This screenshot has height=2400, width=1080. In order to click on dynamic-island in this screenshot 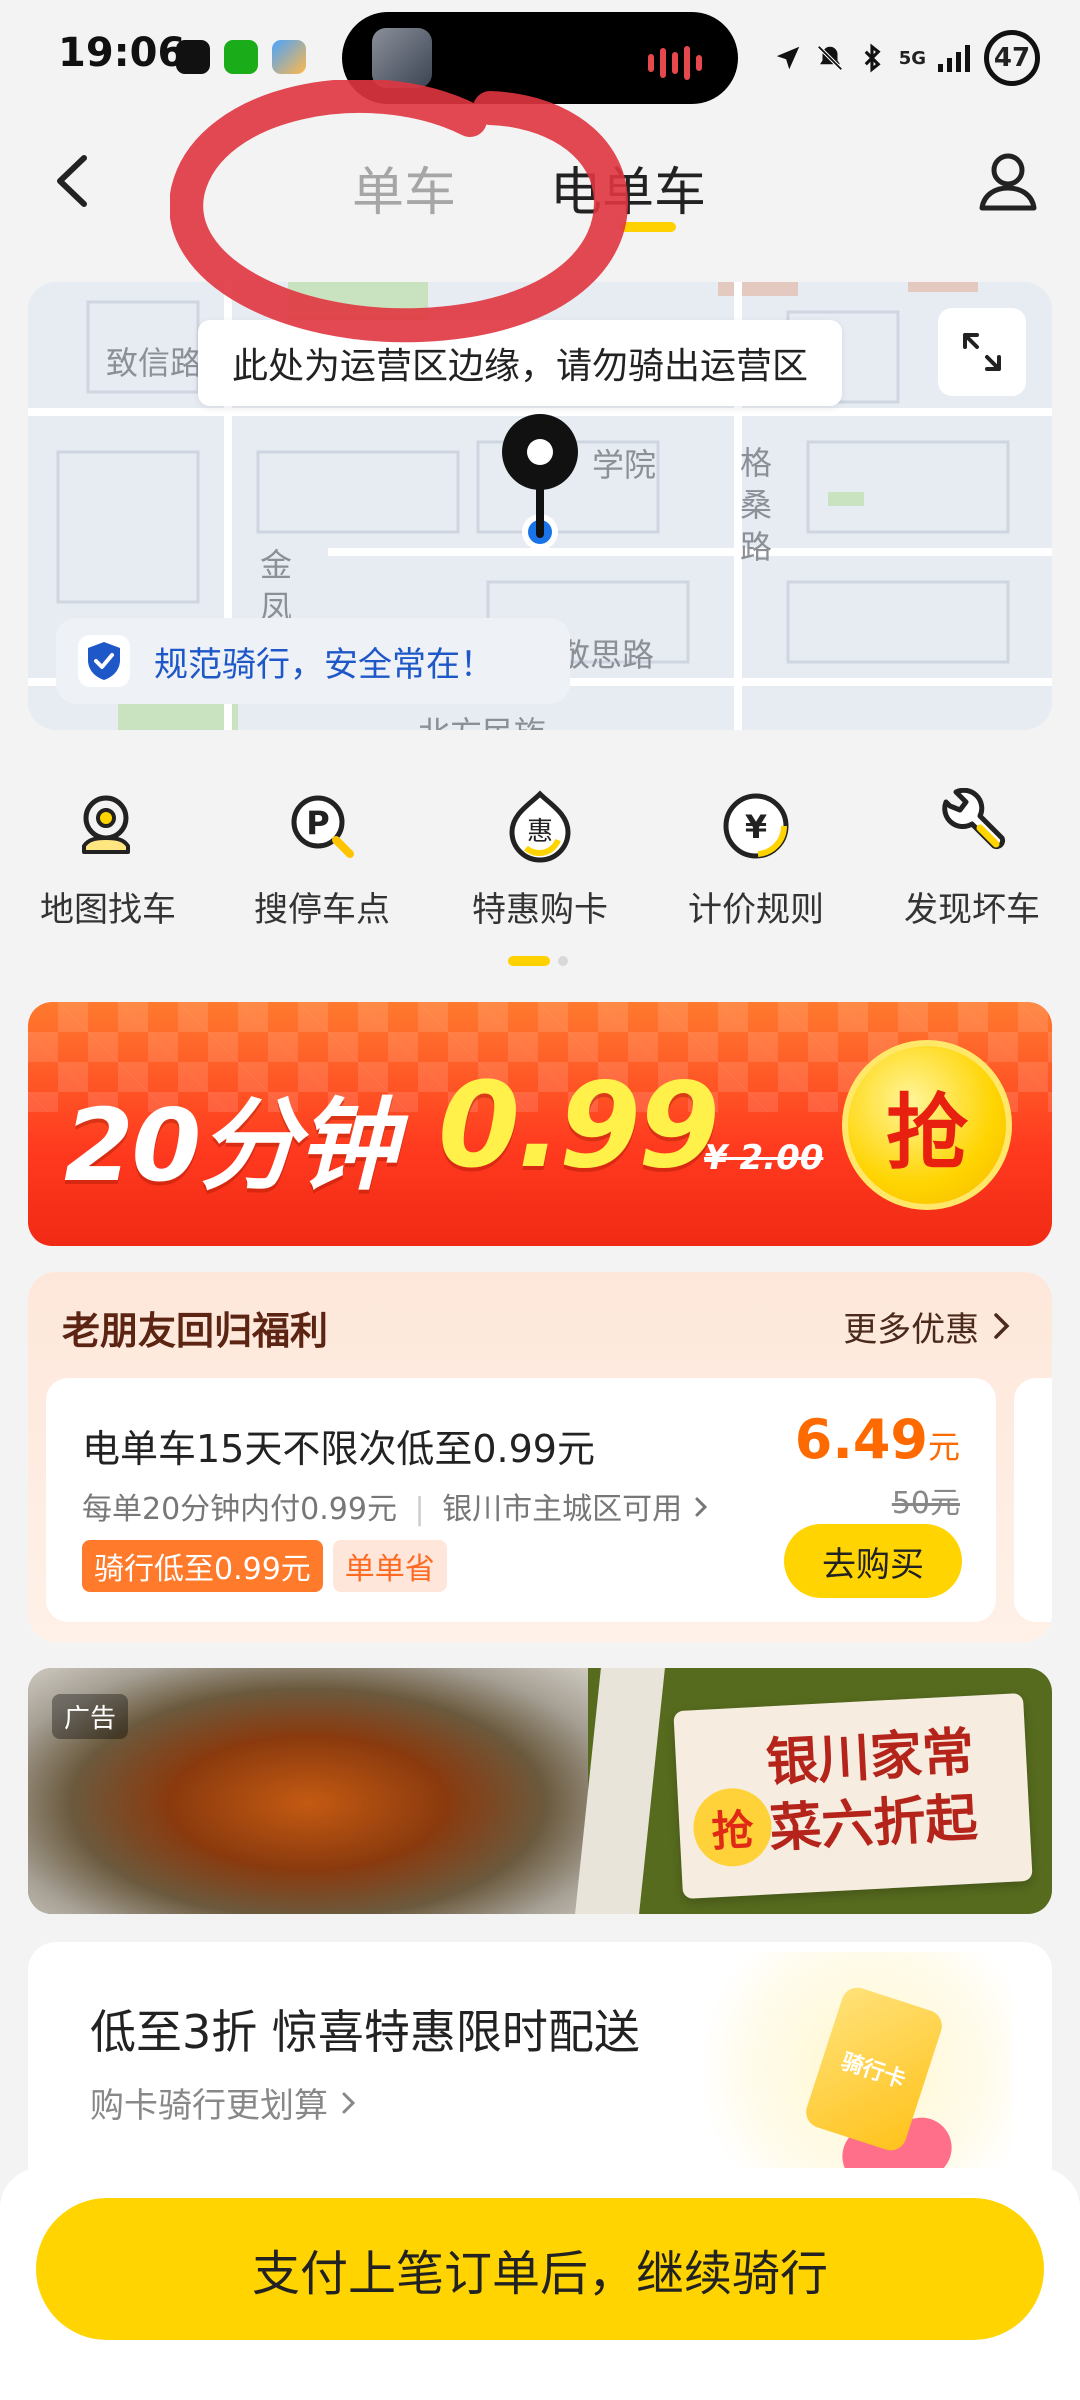, I will do `click(540, 58)`.